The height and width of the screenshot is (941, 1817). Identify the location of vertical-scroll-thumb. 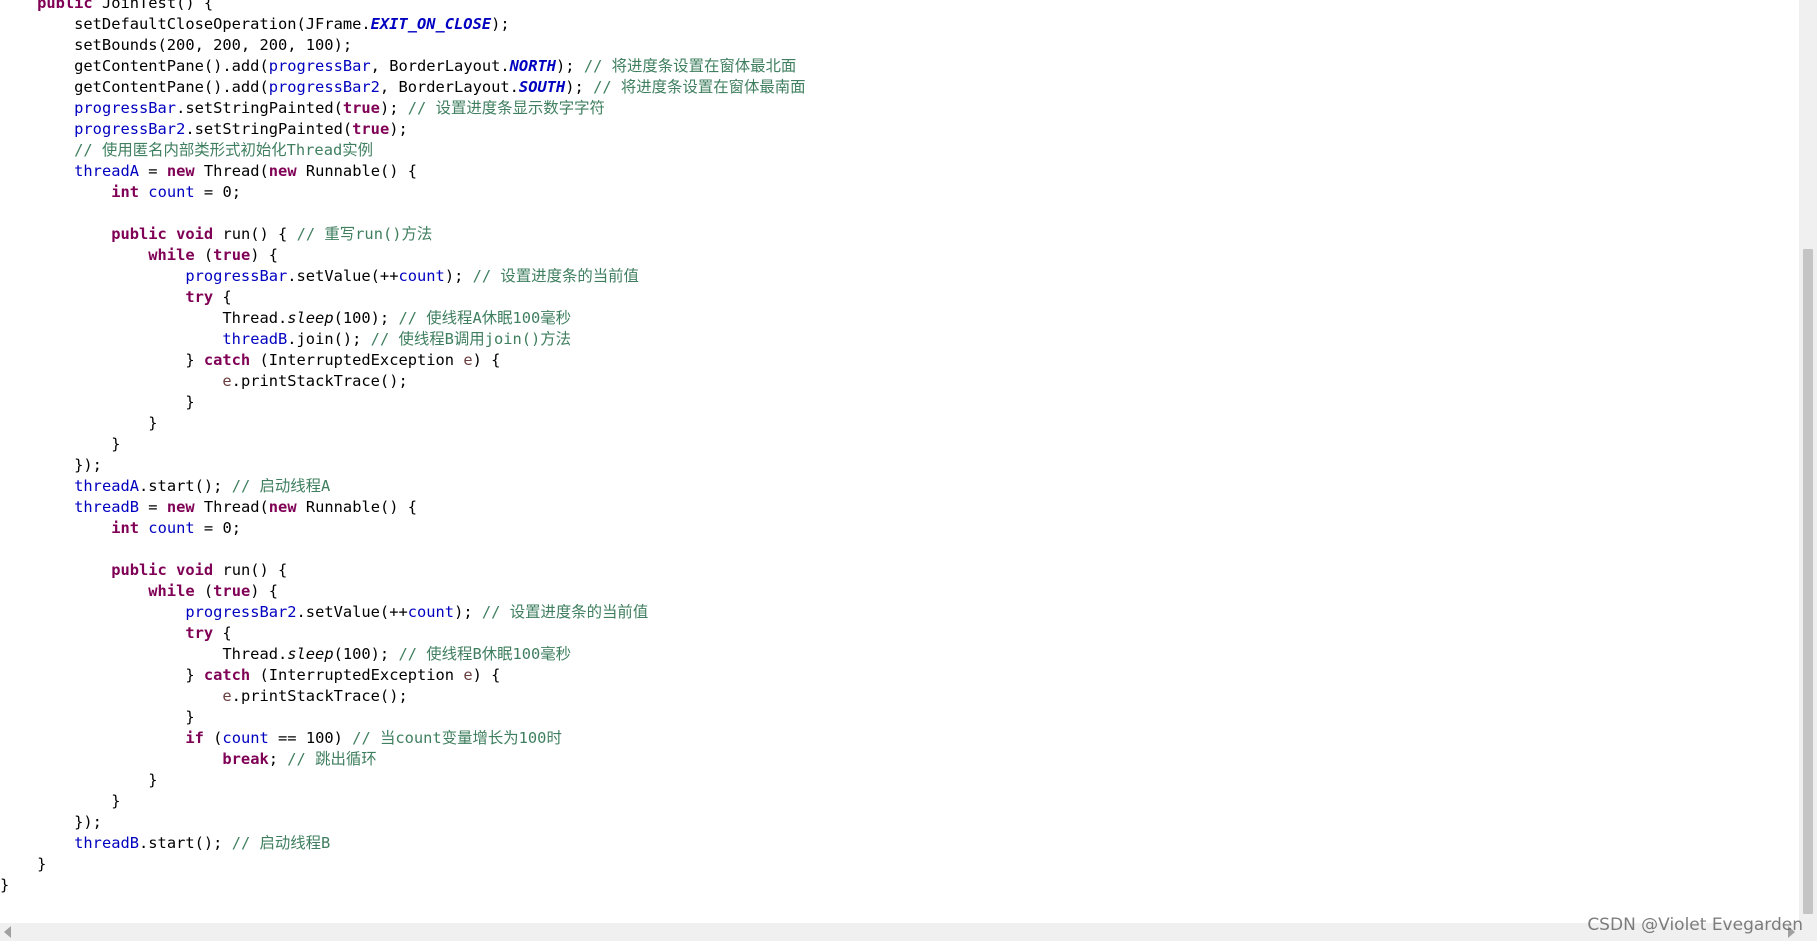
(1808, 581).